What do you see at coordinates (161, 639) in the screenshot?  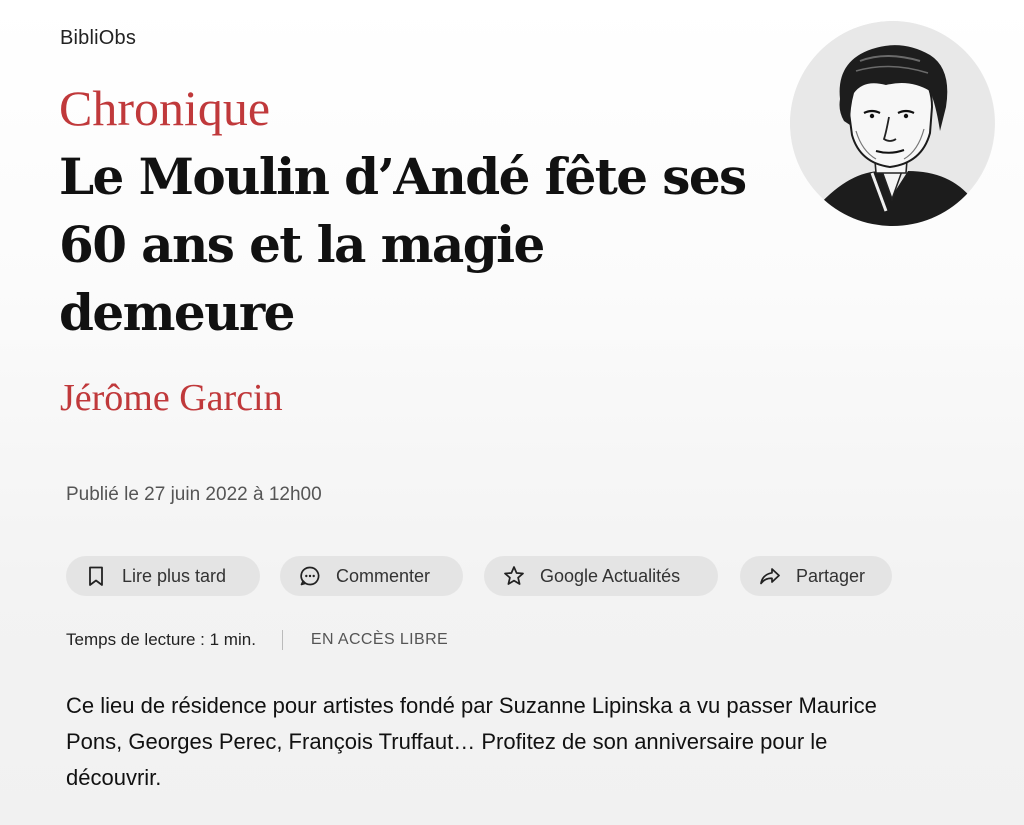 I see `reading-time: Temps de lecture : 1 min.` at bounding box center [161, 639].